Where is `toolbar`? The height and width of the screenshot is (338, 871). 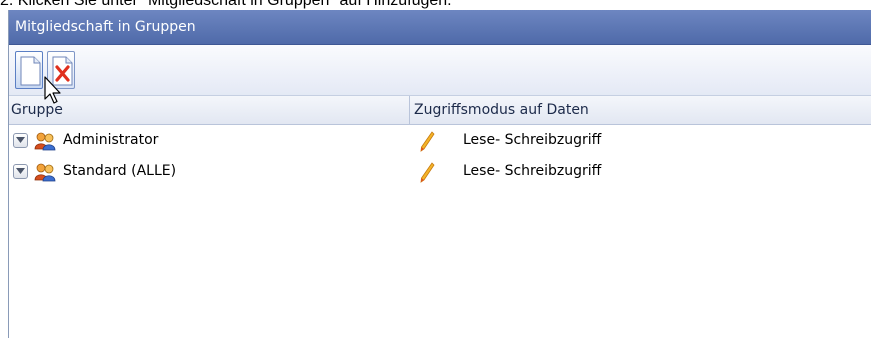
toolbar is located at coordinates (440, 70).